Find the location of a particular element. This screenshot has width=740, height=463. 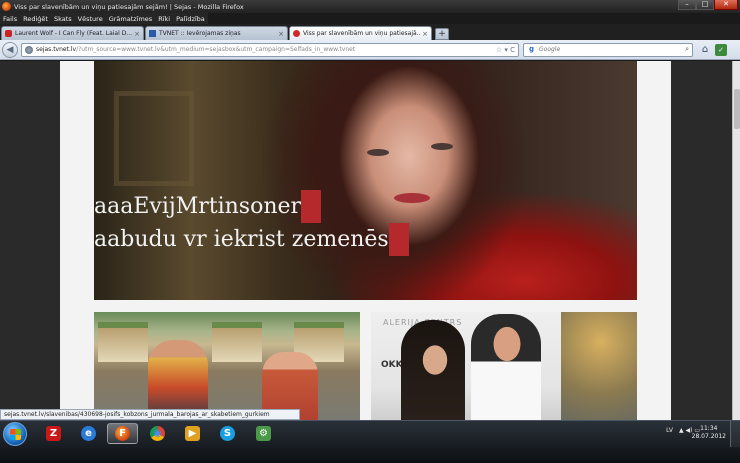

clock-time: 11:34 is located at coordinates (709, 428).